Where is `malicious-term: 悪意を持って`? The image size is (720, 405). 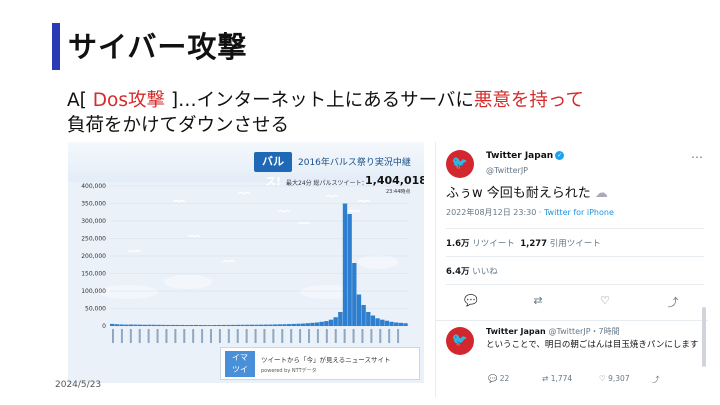
malicious-term: 悪意を持って is located at coordinates (528, 100).